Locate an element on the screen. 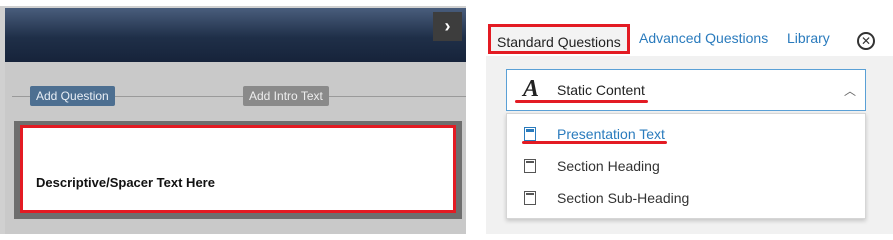 This screenshot has height=240, width=893. option-section-sub-heading: Section Sub-Heading is located at coordinates (686, 199).